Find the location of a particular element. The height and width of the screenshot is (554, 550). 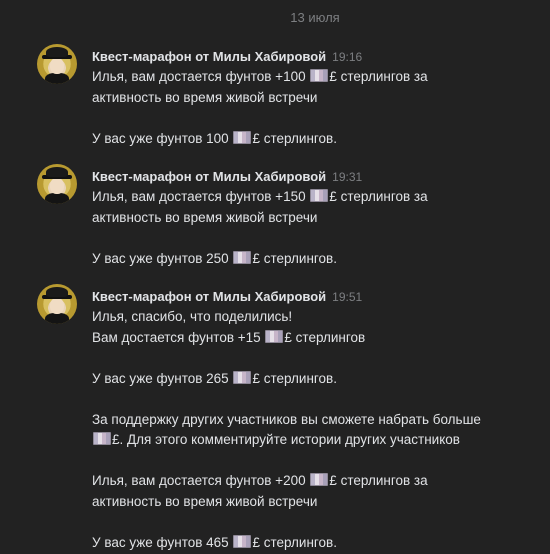

message-header: Квест-марафон от Милы Хабировой 19:16 is located at coordinates (227, 57).